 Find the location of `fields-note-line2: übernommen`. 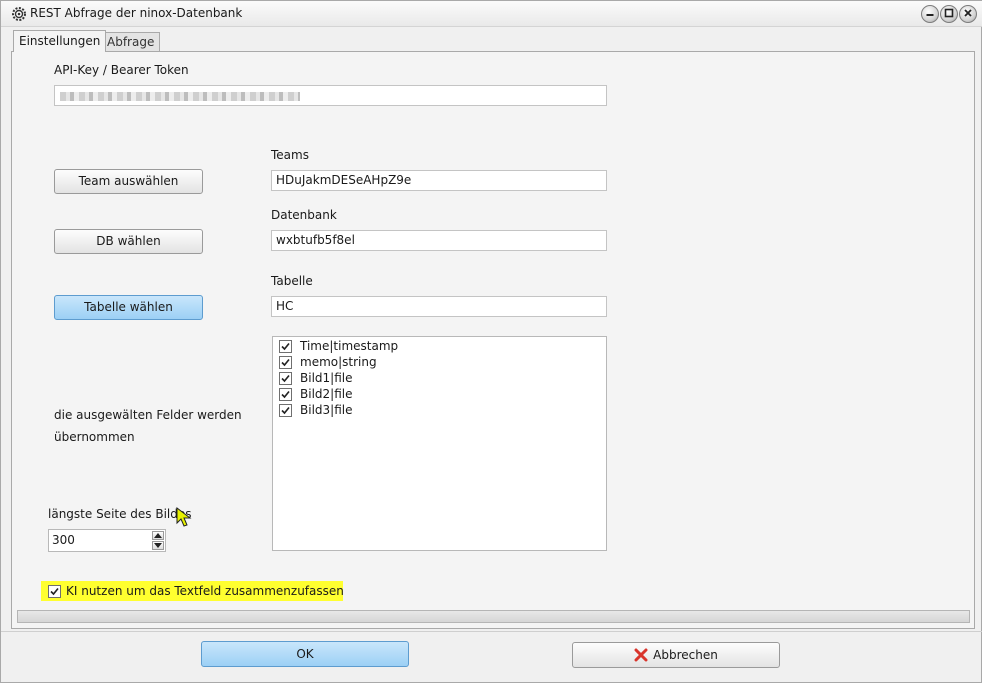

fields-note-line2: übernommen is located at coordinates (94, 437).